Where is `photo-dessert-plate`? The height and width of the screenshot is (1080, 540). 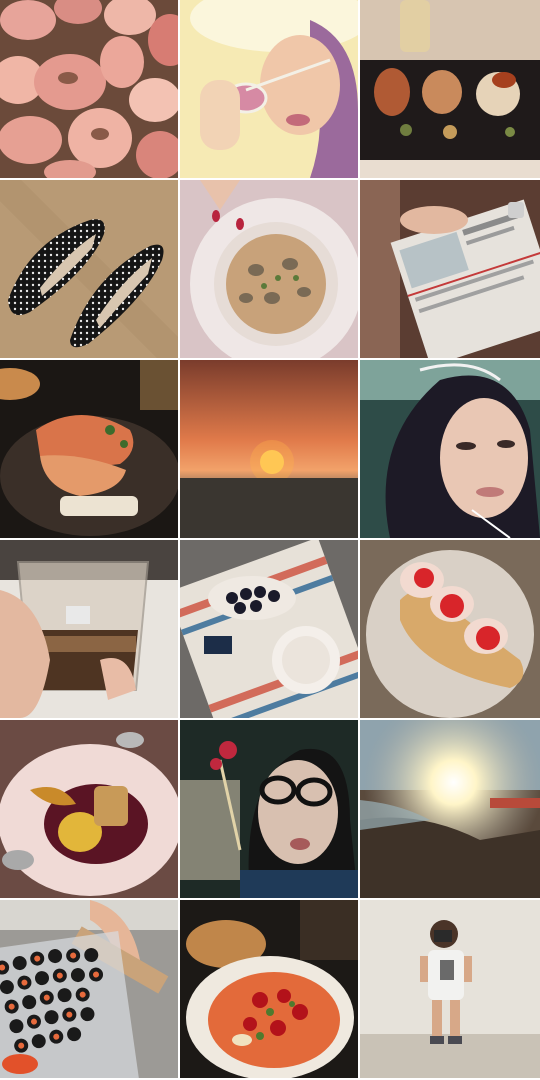 photo-dessert-plate is located at coordinates (89, 809).